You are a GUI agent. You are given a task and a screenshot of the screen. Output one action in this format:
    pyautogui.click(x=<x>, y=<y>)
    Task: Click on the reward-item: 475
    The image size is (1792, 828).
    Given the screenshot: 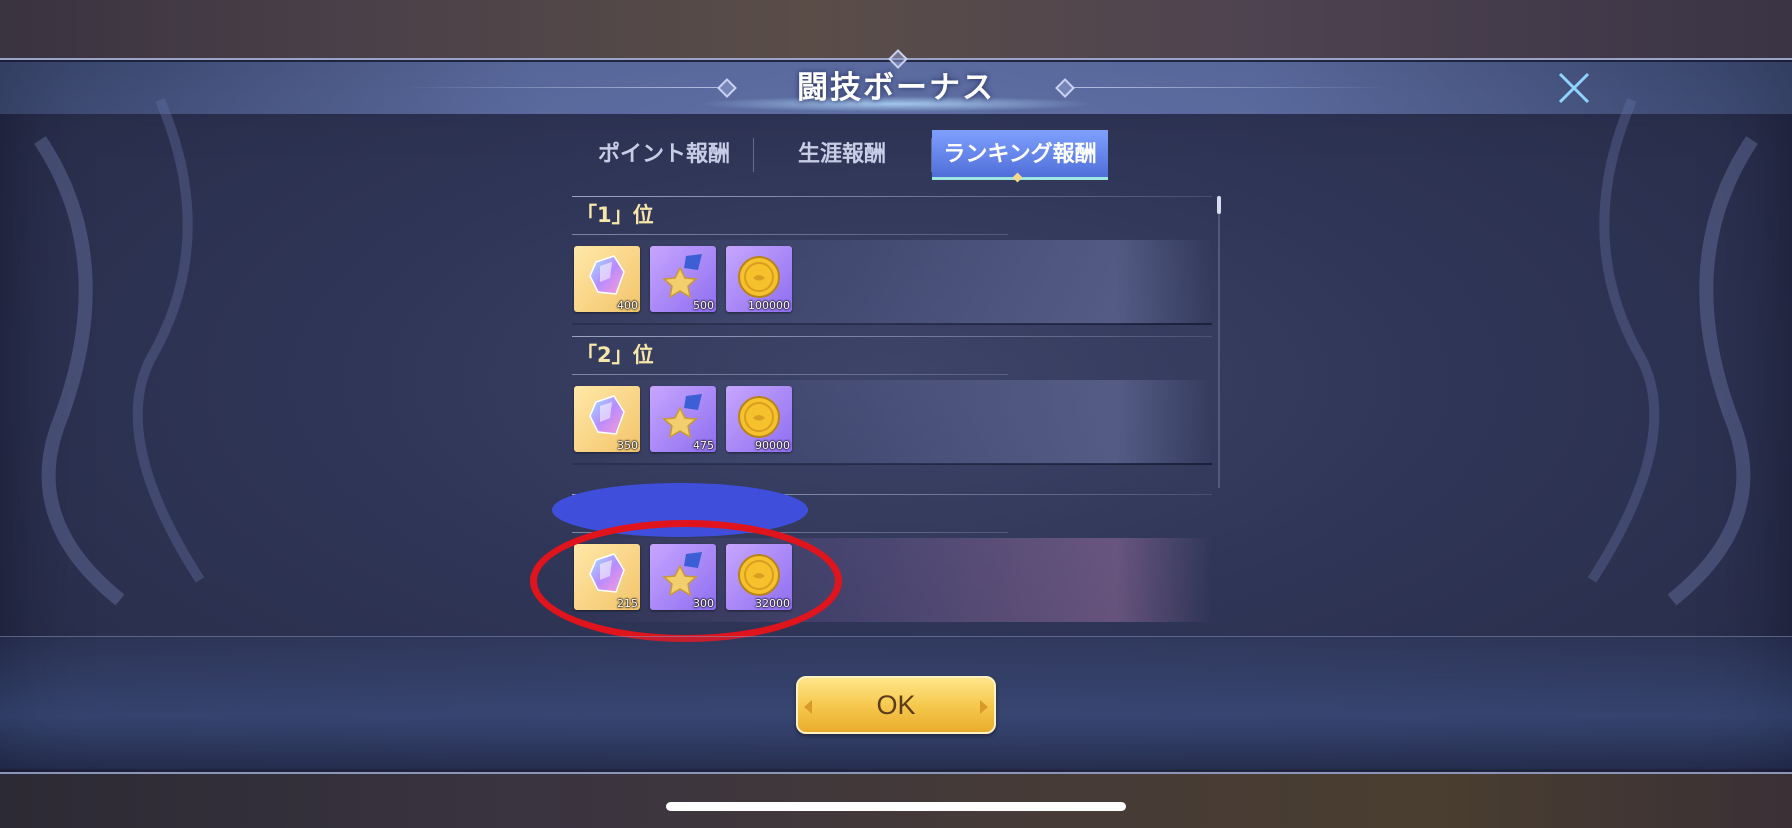 What is the action you would take?
    pyautogui.click(x=683, y=419)
    